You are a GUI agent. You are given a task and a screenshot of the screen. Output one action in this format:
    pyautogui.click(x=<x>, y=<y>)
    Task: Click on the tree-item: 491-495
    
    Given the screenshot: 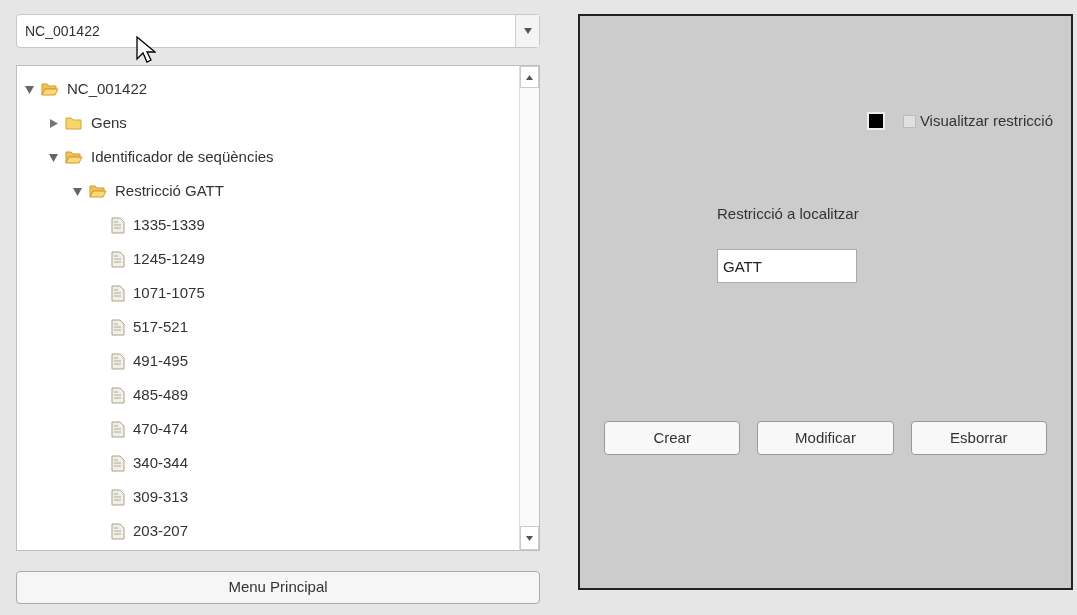 What is the action you would take?
    pyautogui.click(x=161, y=361)
    